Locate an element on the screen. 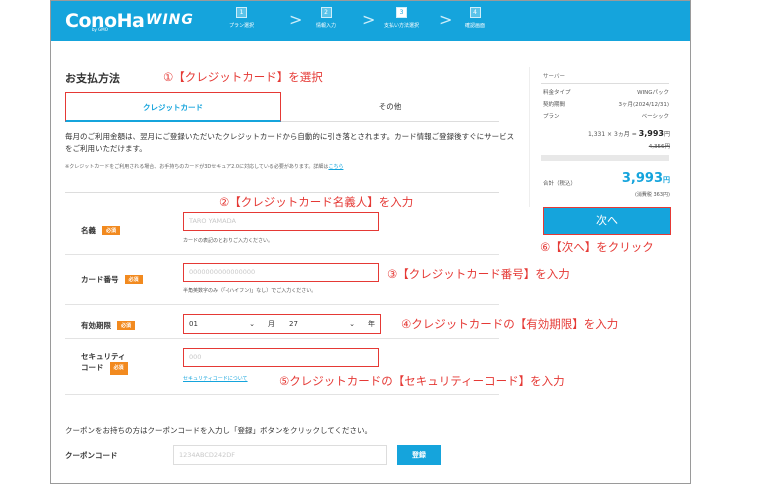  year-unit: 年 is located at coordinates (371, 324).